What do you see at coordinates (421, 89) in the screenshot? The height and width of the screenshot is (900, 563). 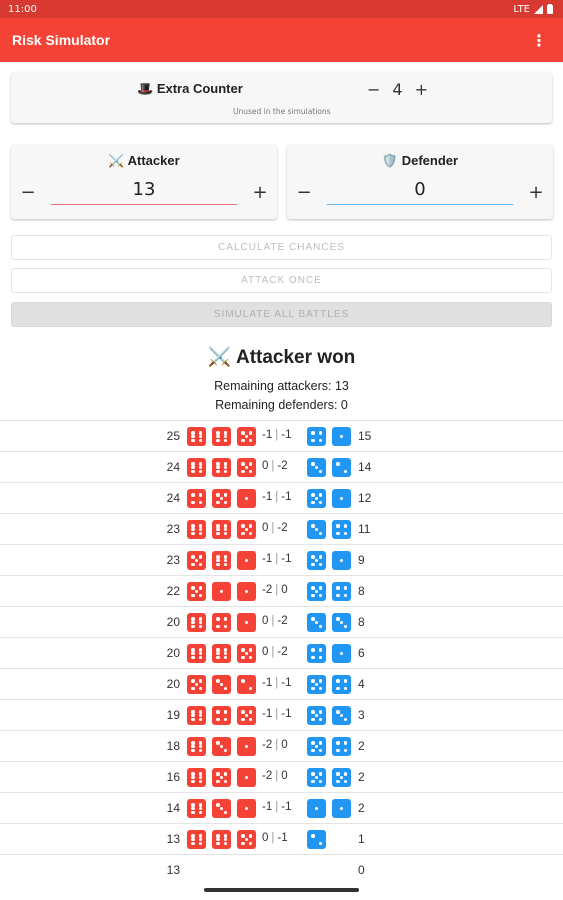 I see `extra-counter-plus-button: +` at bounding box center [421, 89].